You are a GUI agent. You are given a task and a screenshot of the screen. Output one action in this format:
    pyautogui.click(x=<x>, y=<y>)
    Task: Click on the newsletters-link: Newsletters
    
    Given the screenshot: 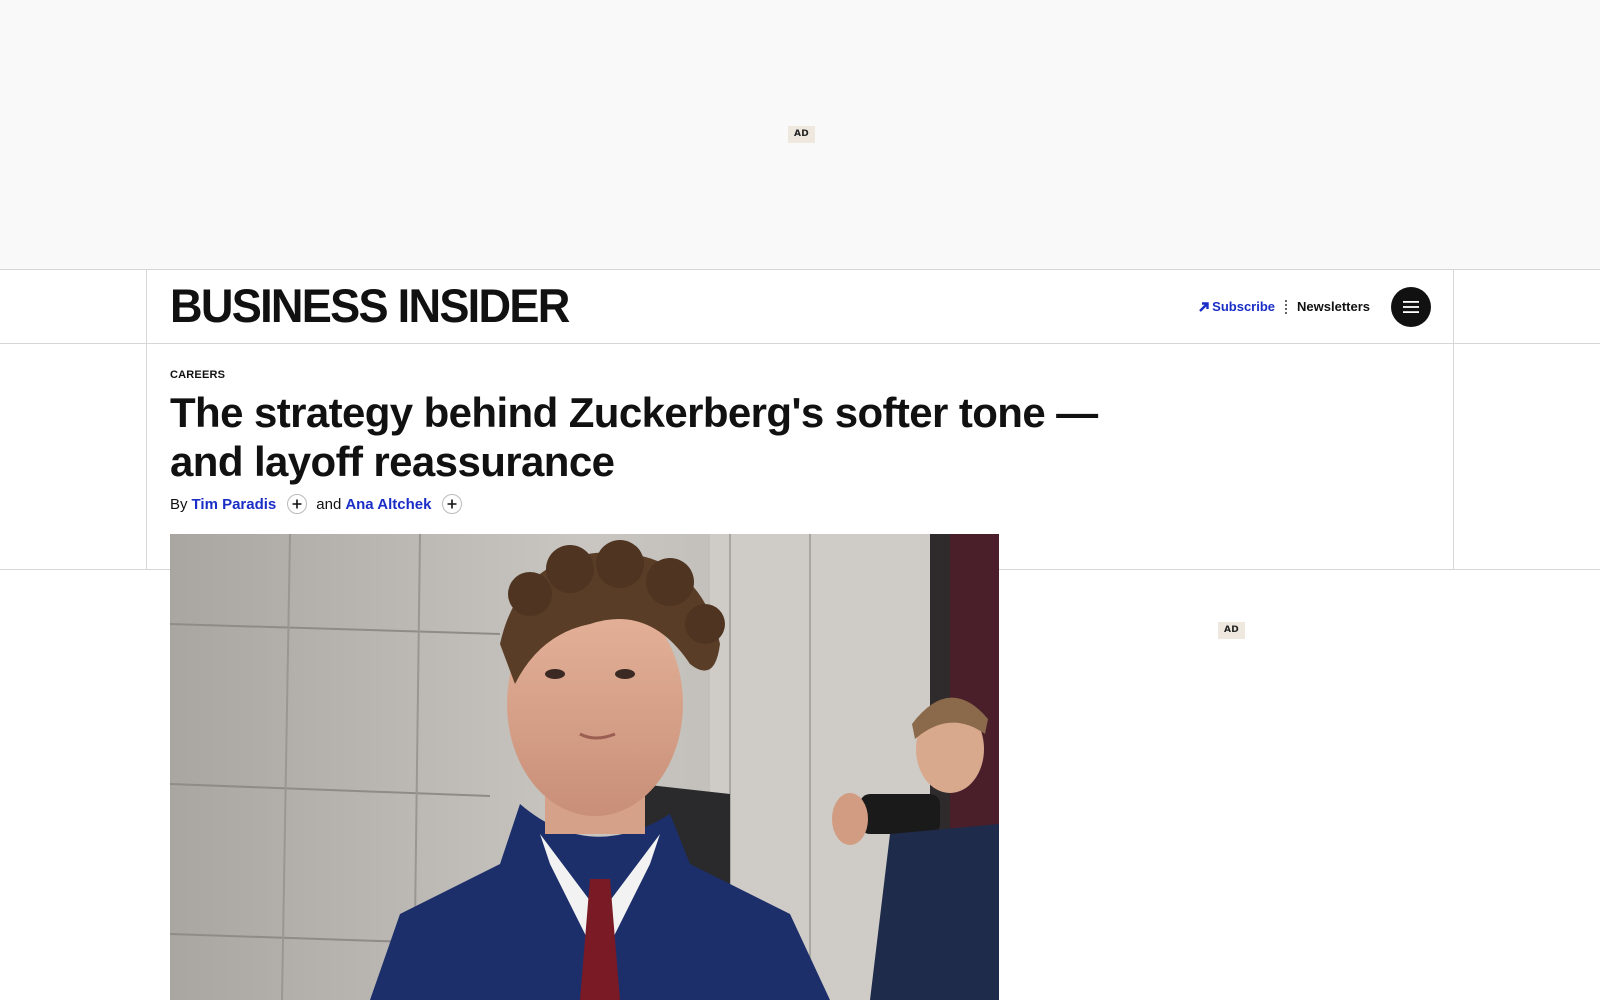 What is the action you would take?
    pyautogui.click(x=1333, y=306)
    